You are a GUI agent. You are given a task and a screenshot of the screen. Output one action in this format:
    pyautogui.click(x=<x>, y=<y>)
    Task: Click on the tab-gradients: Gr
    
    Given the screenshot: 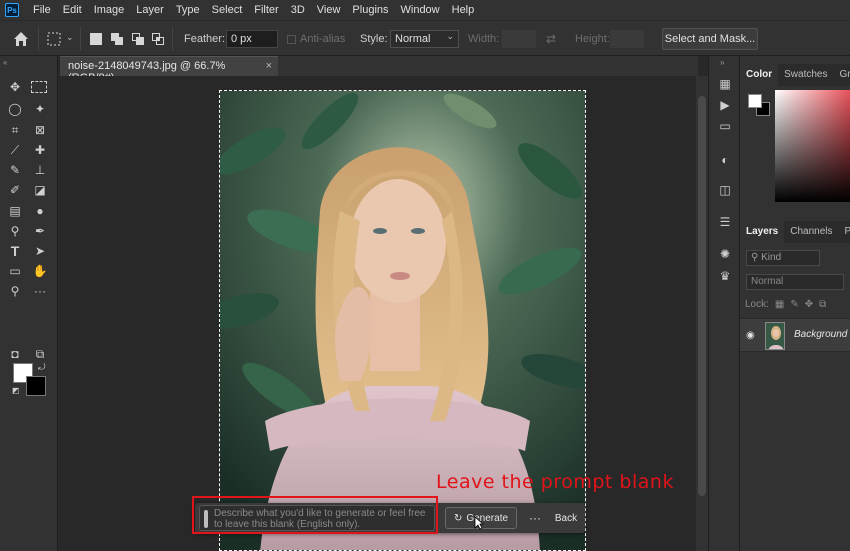 What is the action you would take?
    pyautogui.click(x=841, y=75)
    